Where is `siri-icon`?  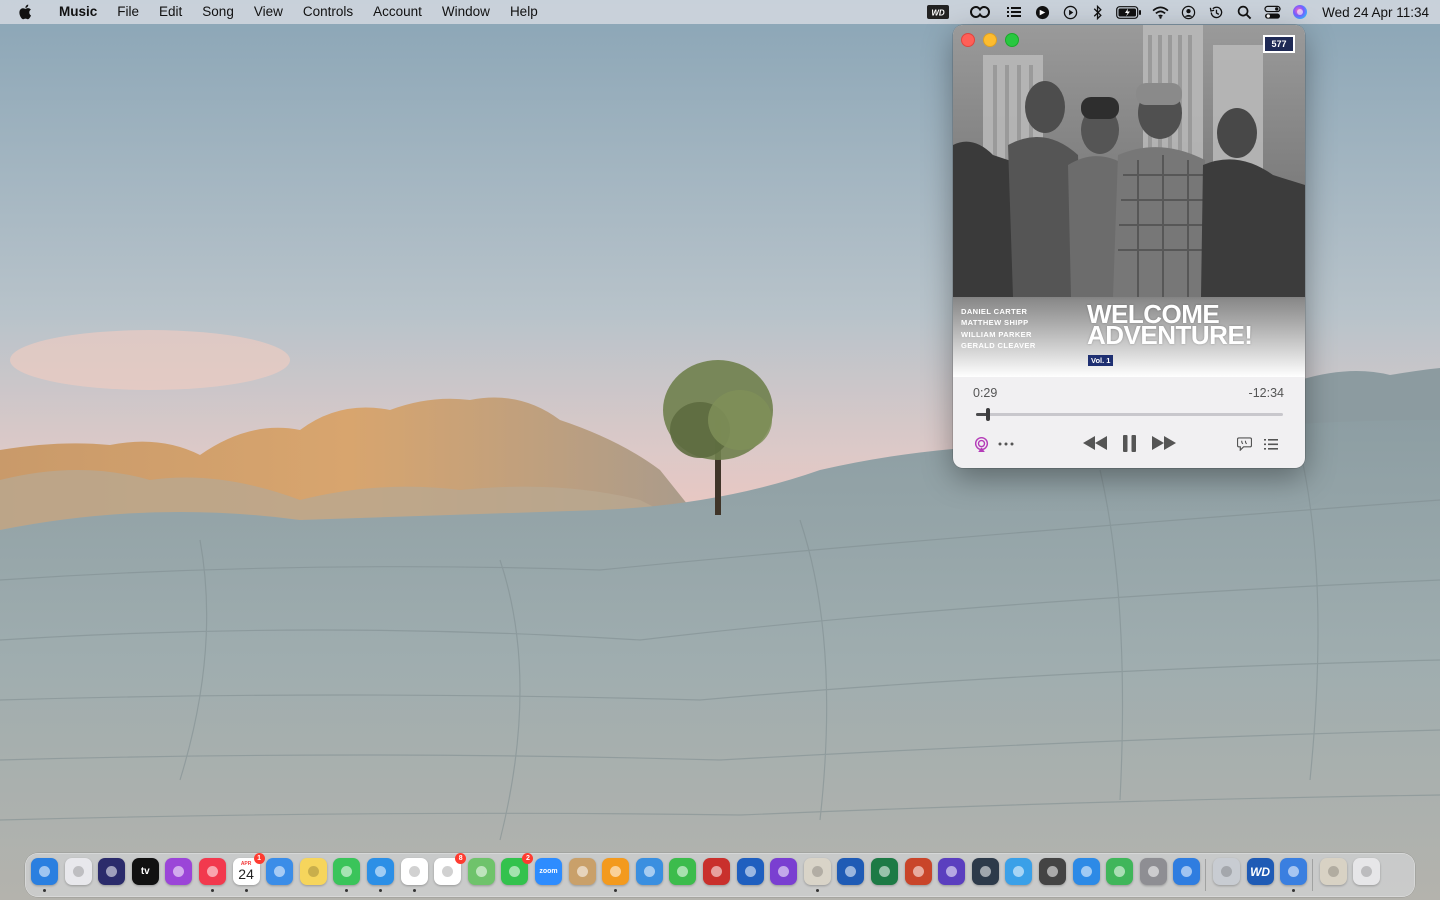 siri-icon is located at coordinates (1300, 12).